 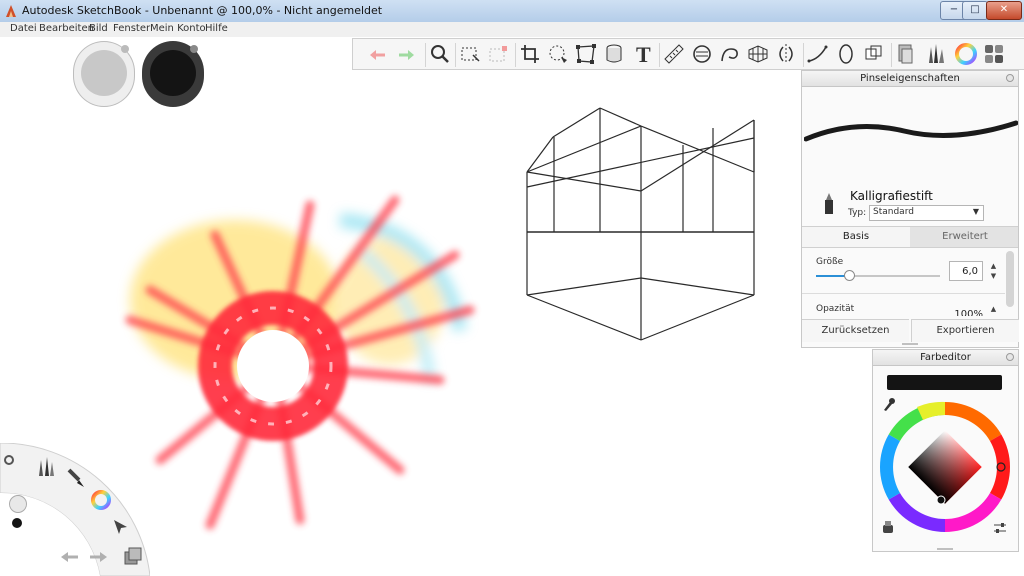 I want to click on svg-text: T, so click(x=643, y=54).